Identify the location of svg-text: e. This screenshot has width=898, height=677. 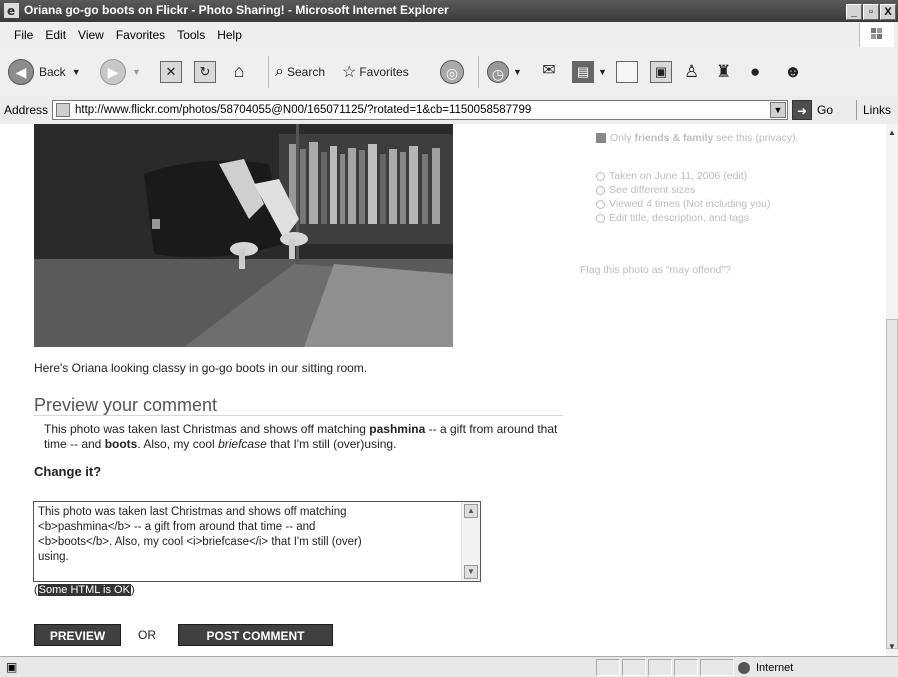
(11, 11).